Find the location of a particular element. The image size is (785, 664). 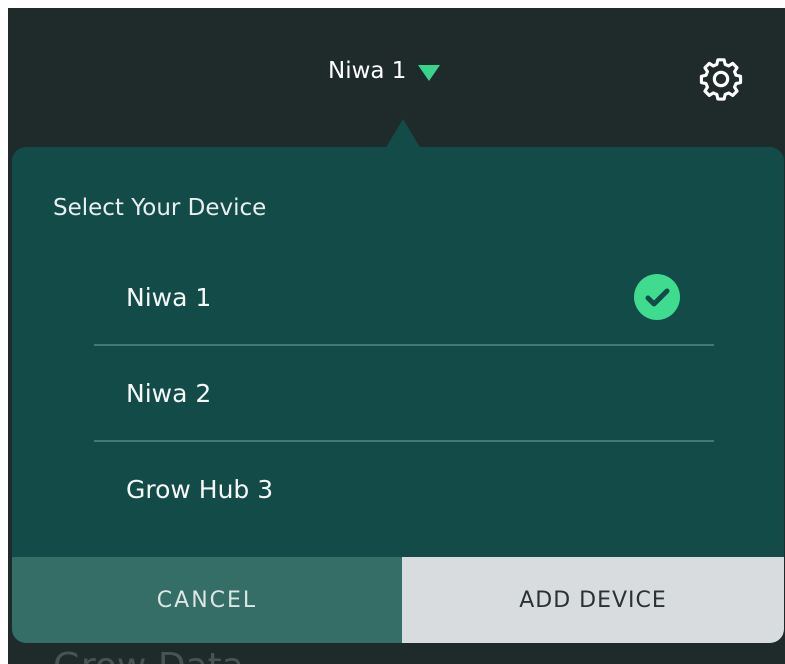

device-item-label: Grow Hub 3 is located at coordinates (200, 489).